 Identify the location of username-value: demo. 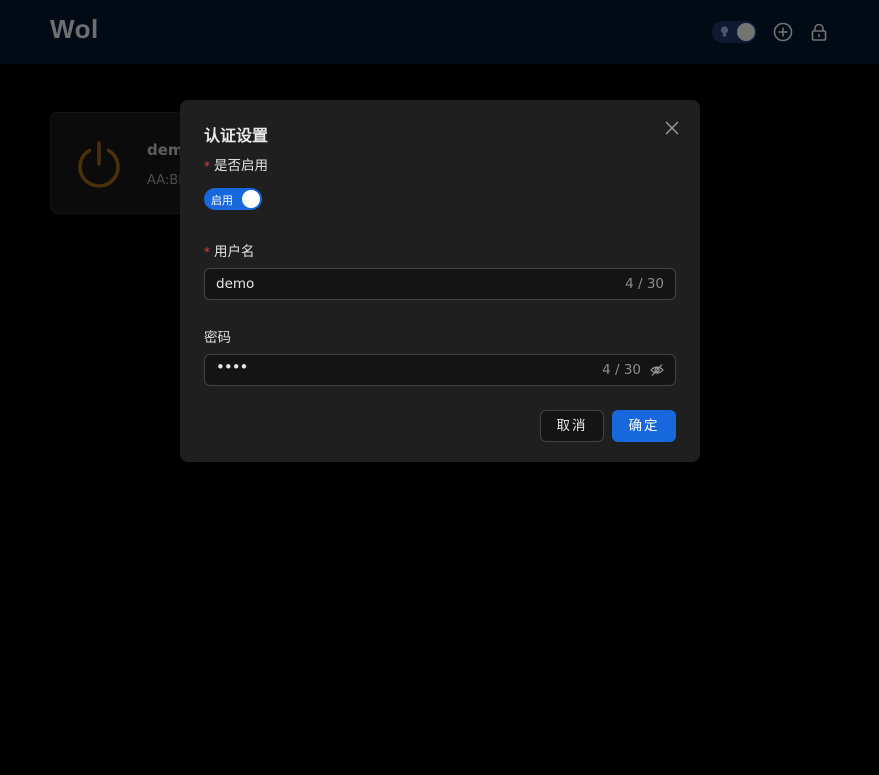
(235, 284).